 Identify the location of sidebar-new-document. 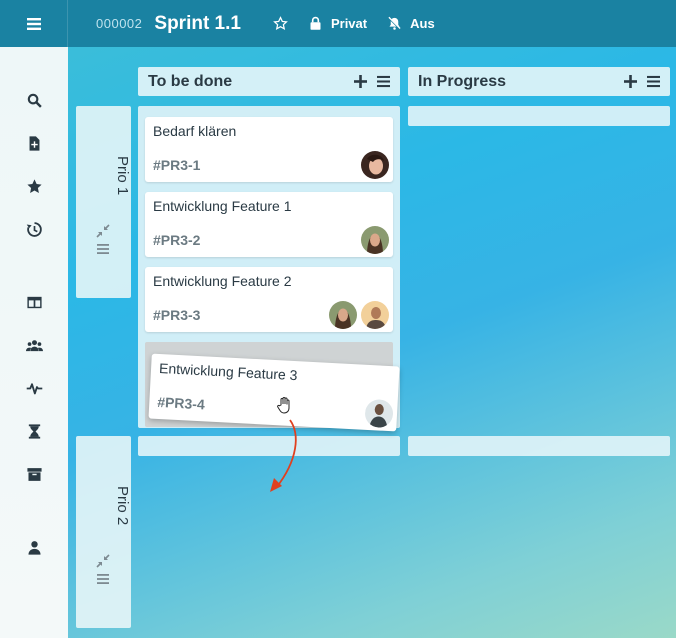
(34, 143).